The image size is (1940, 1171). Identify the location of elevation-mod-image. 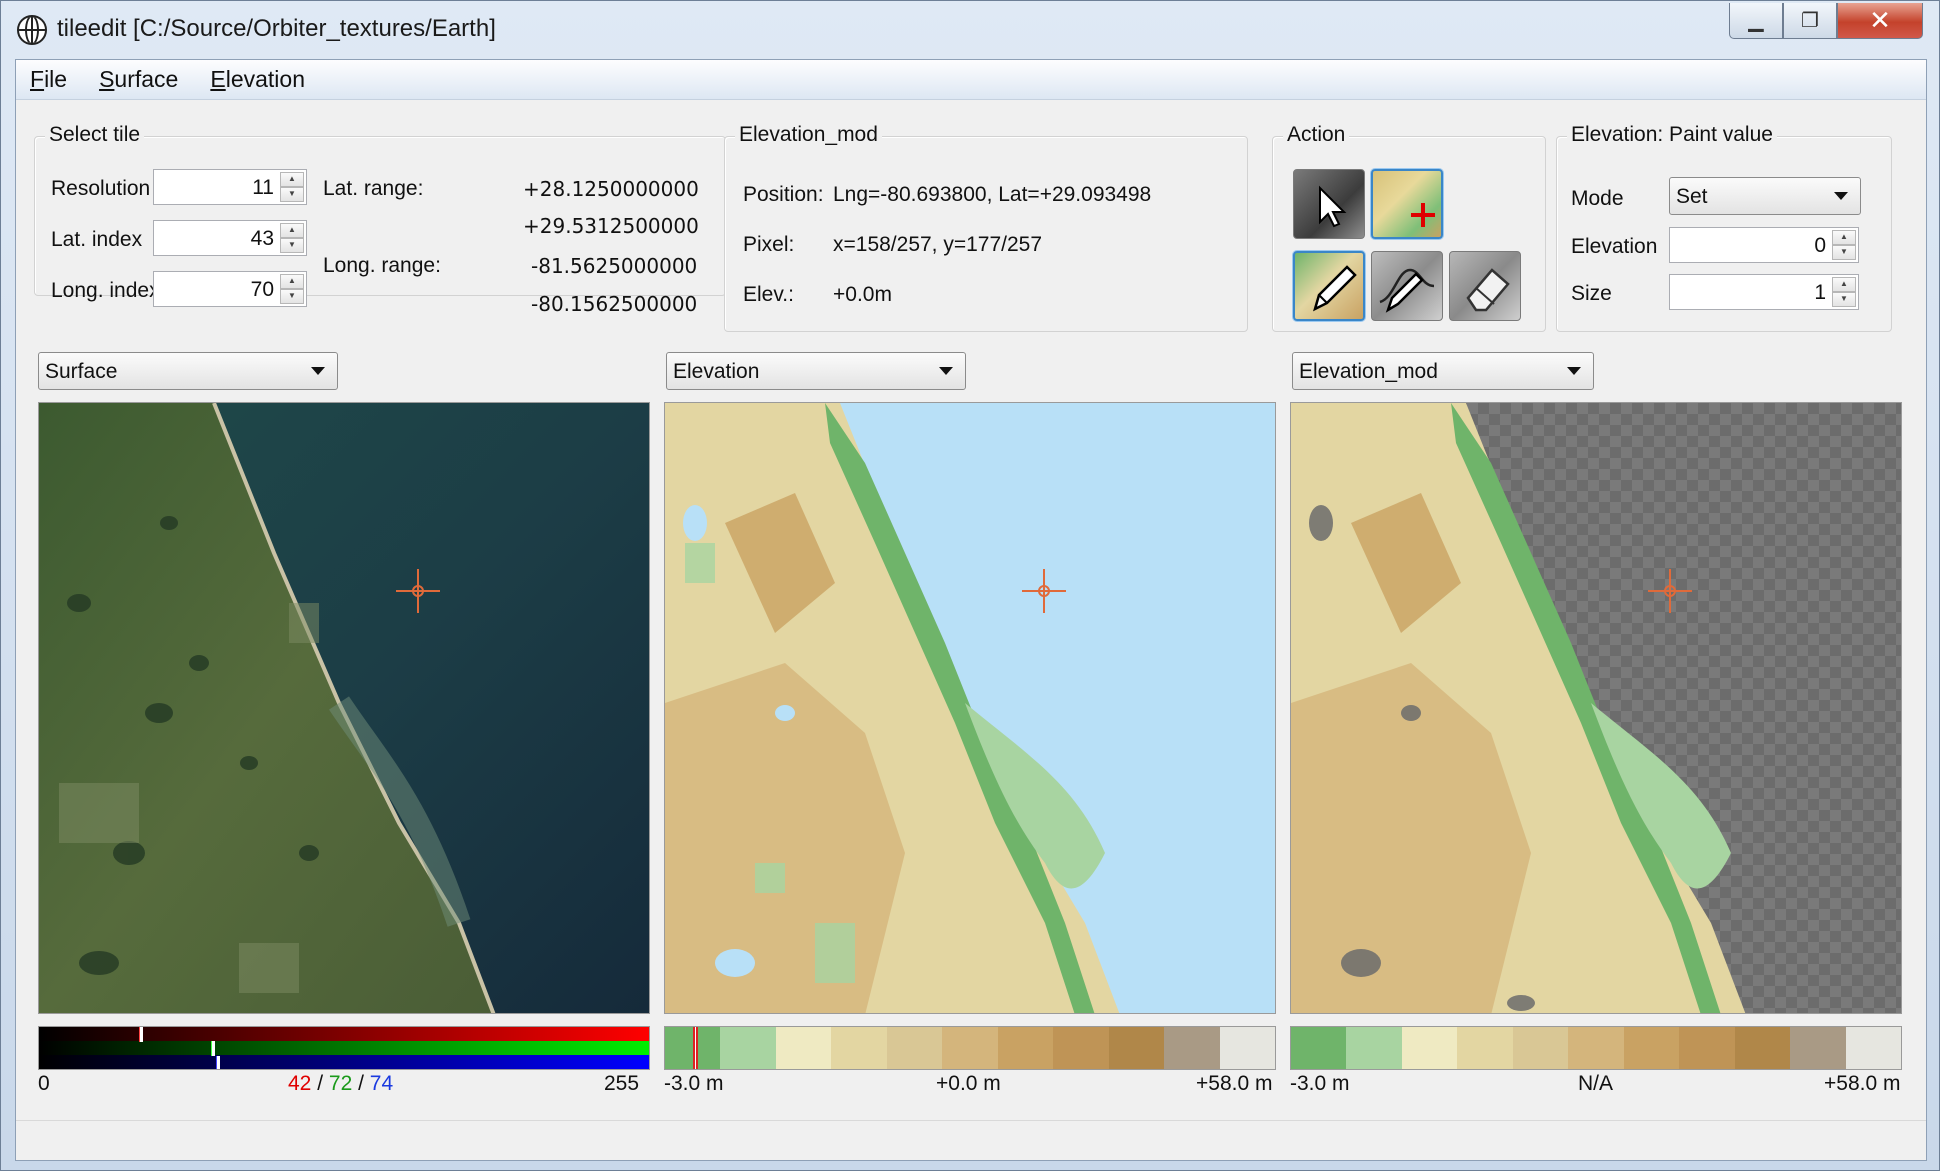
(1518, 708).